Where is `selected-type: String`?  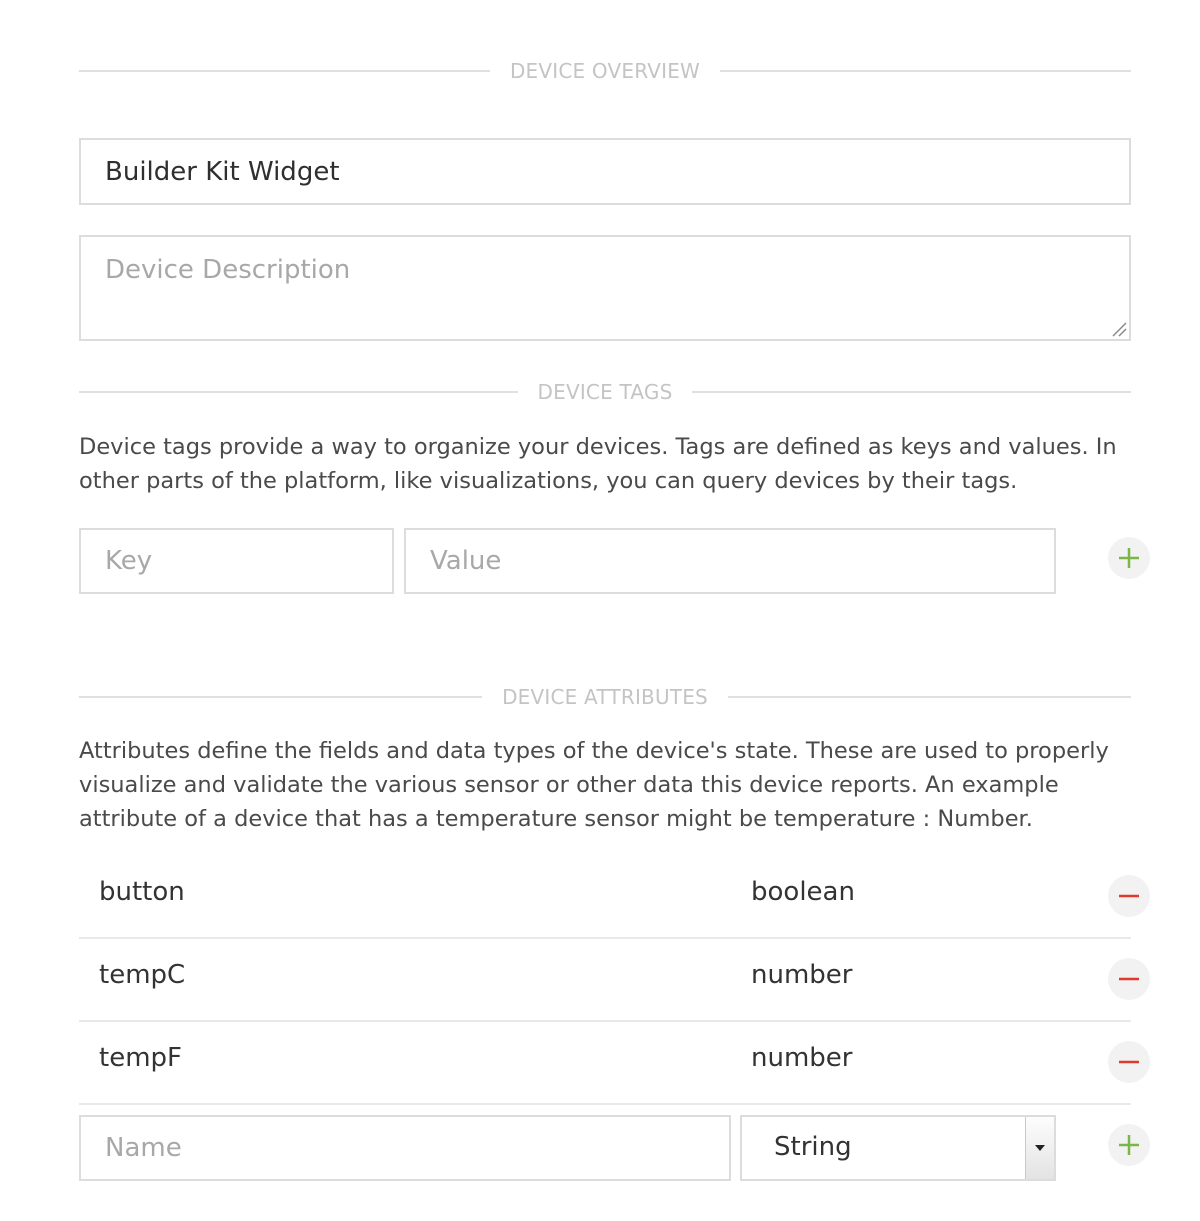
selected-type: String is located at coordinates (813, 1147).